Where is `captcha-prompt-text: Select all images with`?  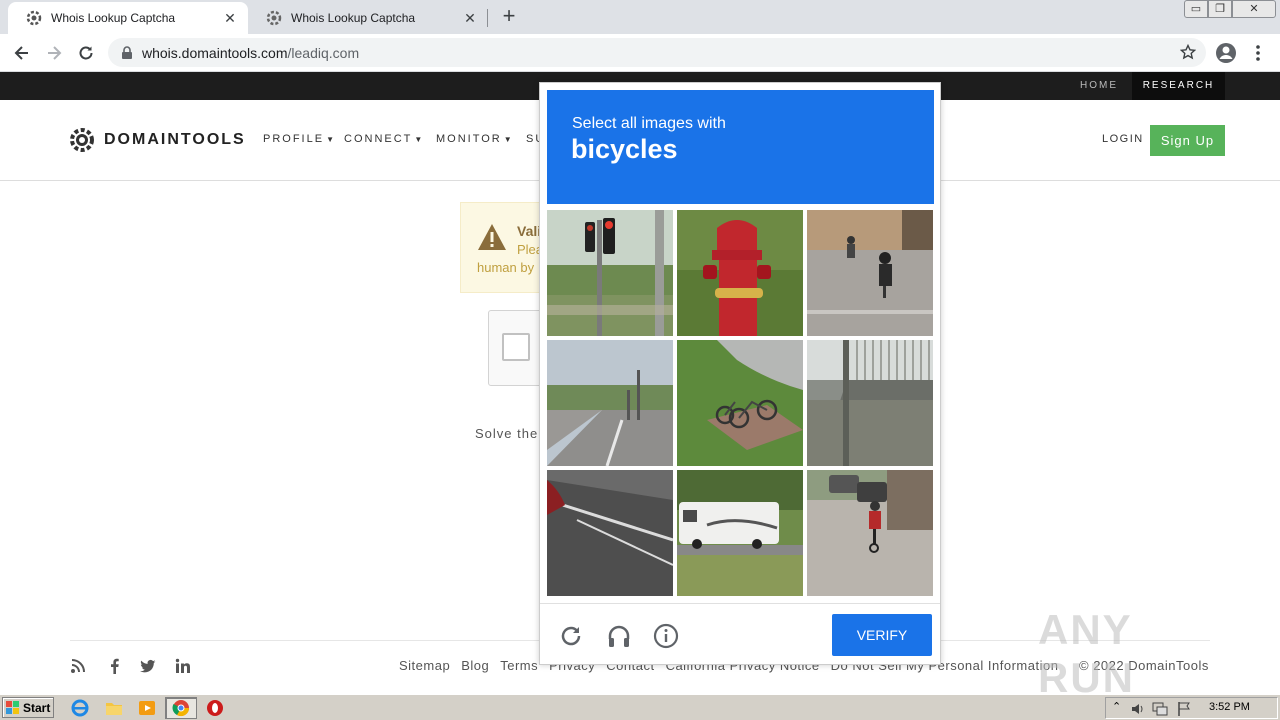
captcha-prompt-text: Select all images with is located at coordinates (649, 123).